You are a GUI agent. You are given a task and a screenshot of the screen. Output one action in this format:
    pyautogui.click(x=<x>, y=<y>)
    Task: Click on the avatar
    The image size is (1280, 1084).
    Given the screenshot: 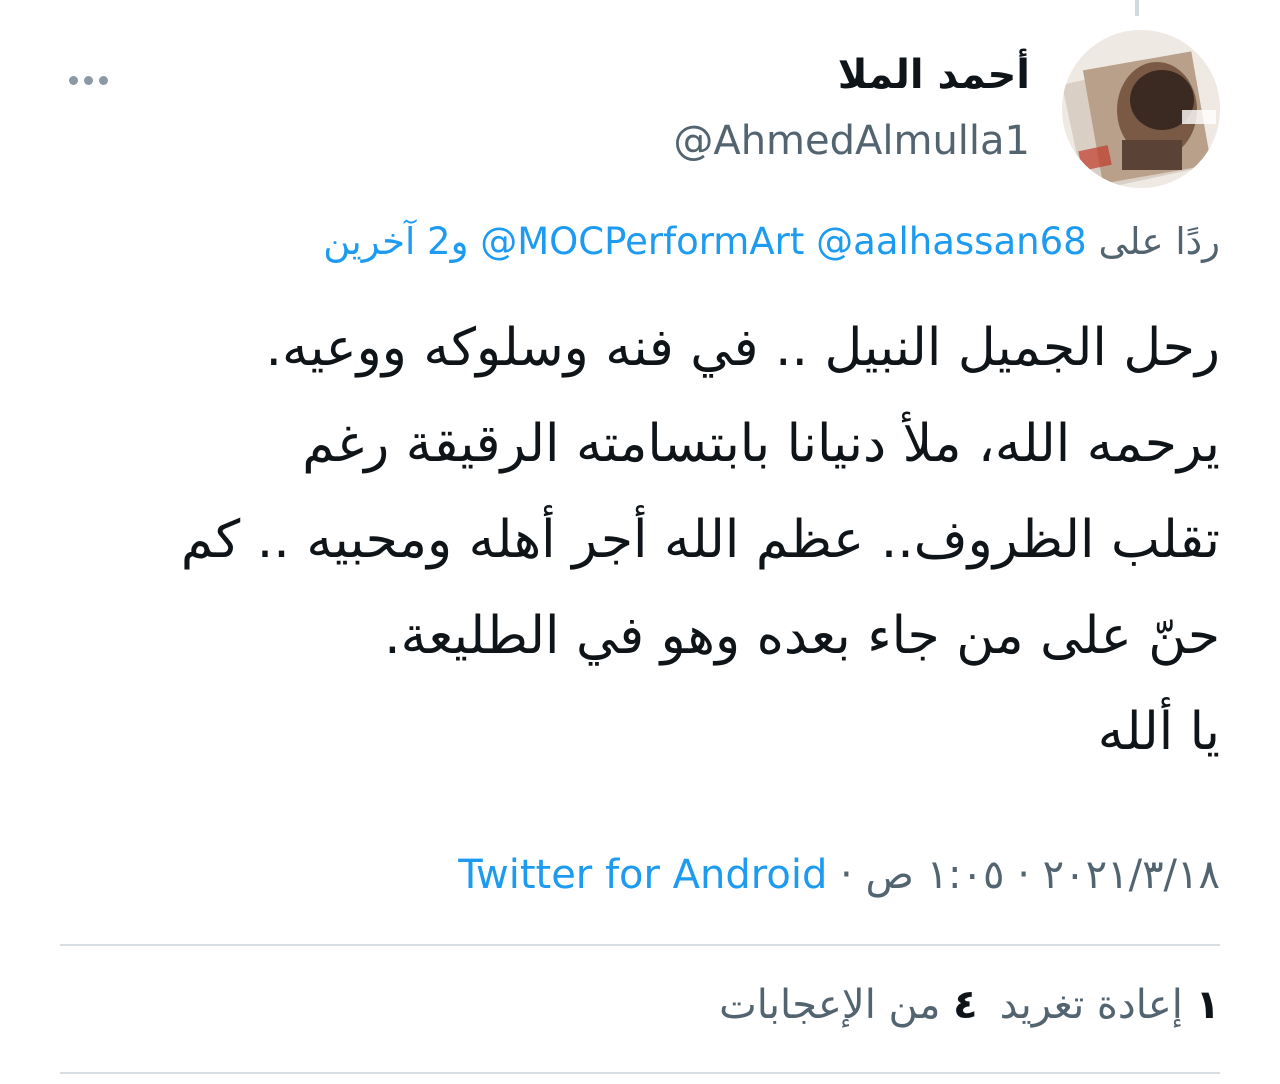 What is the action you would take?
    pyautogui.click(x=1141, y=109)
    